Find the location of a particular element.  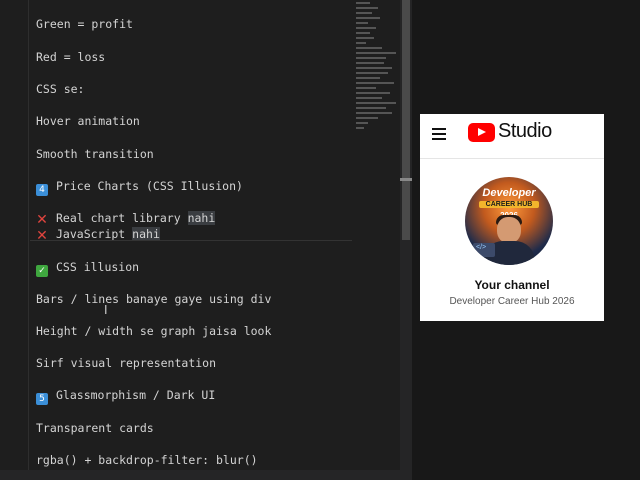

editor-line: Height / width se graph jaisa look is located at coordinates (153, 331).